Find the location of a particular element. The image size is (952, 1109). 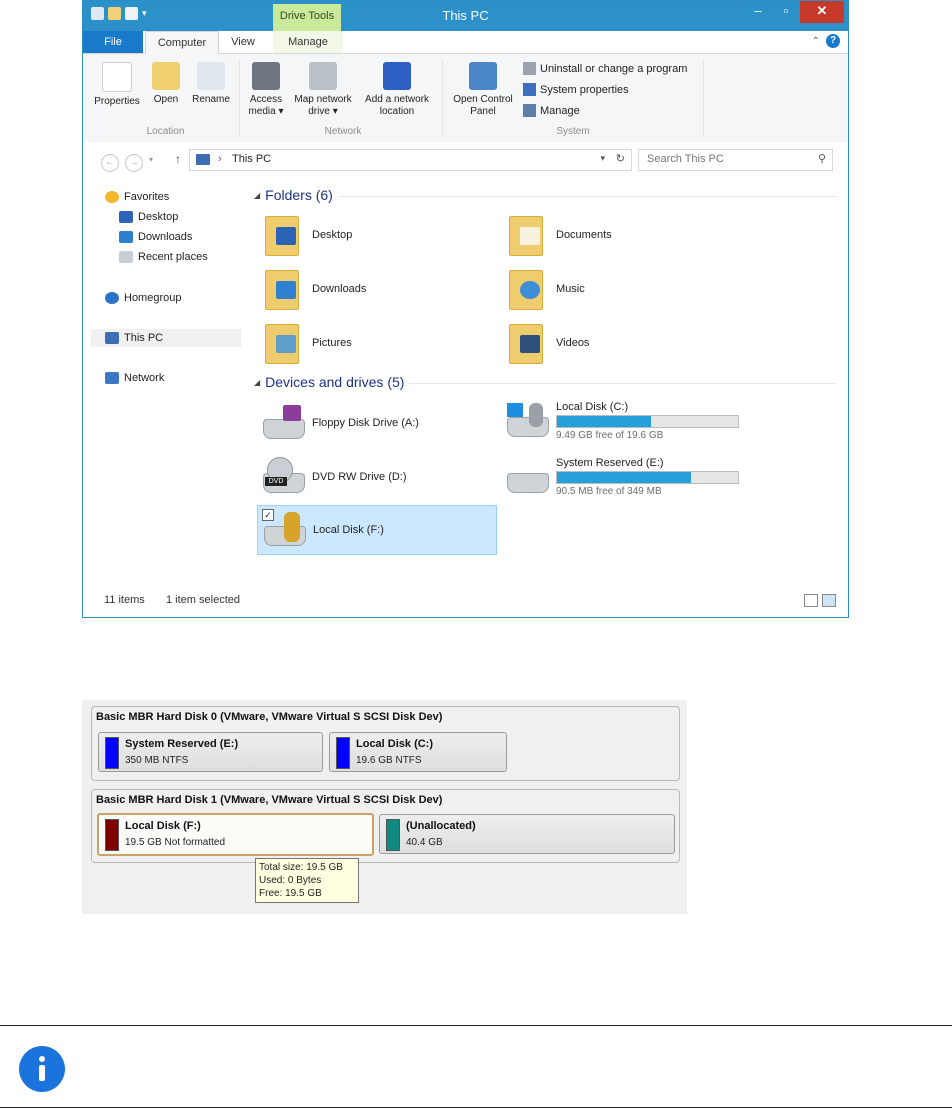

folder-desktop: Desktop is located at coordinates (377, 235).